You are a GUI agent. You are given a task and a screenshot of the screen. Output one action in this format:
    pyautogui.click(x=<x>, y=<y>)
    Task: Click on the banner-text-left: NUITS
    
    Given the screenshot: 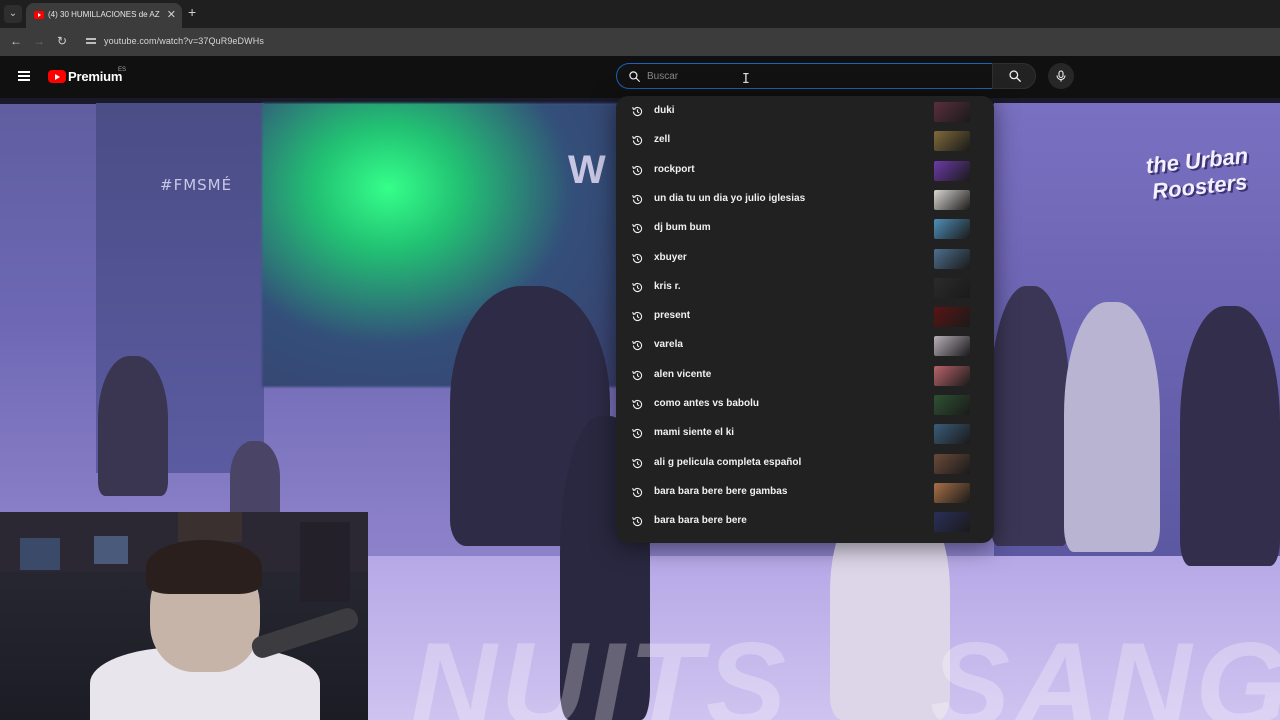 What is the action you would take?
    pyautogui.click(x=600, y=669)
    